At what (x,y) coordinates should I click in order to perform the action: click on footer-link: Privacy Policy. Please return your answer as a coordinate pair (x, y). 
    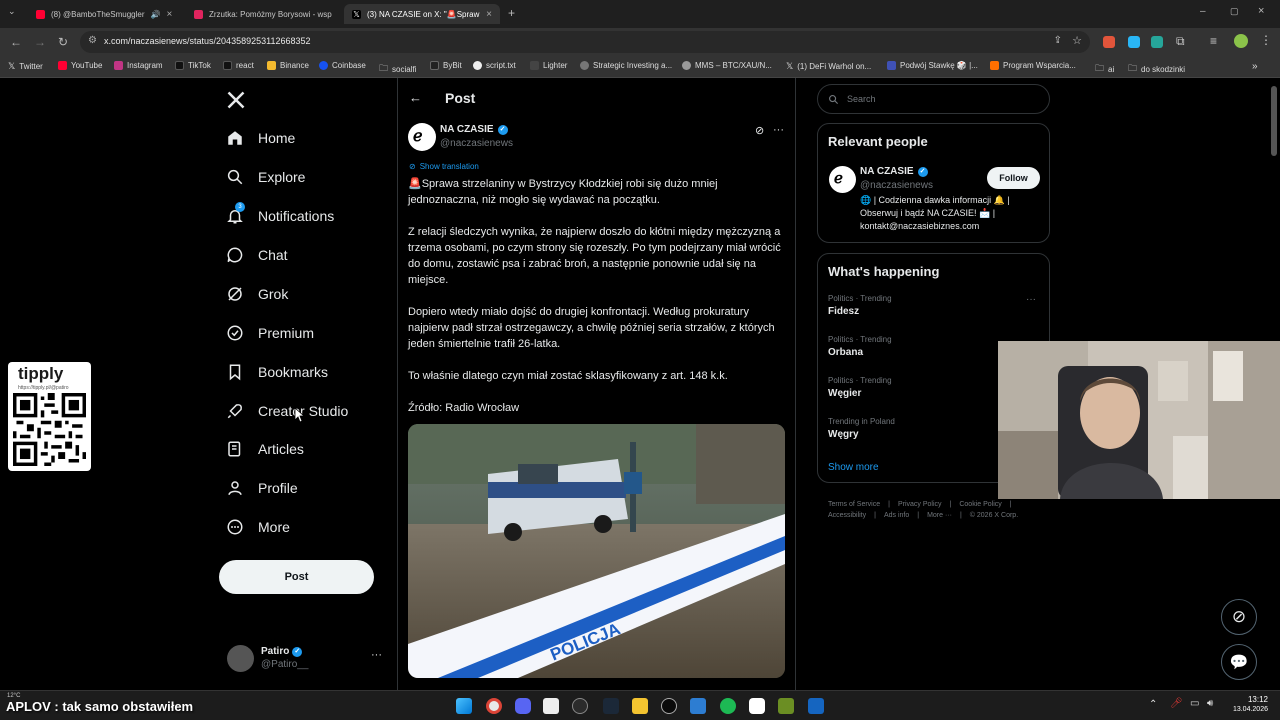
    Looking at the image, I should click on (920, 504).